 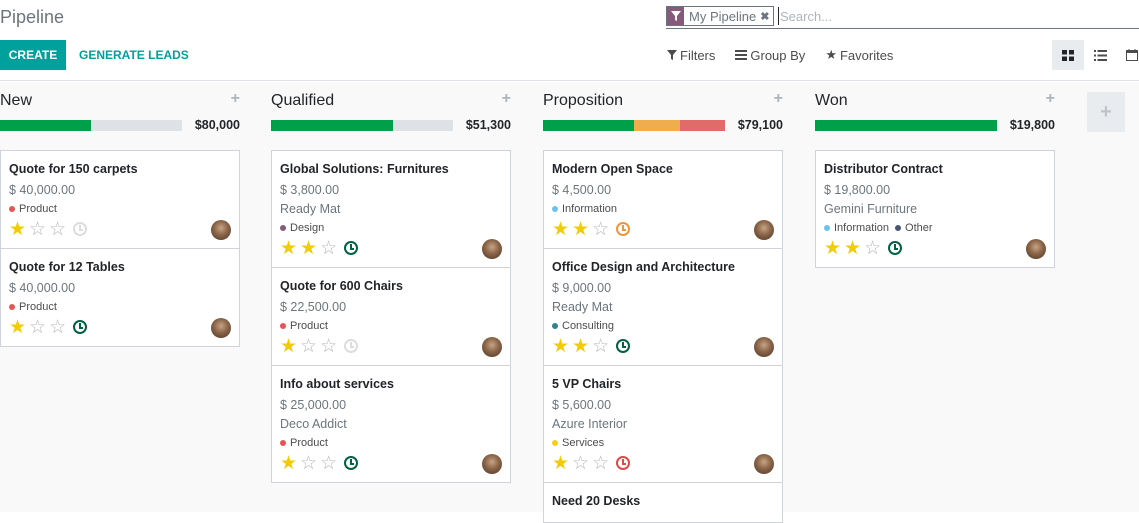 I want to click on search-bar: My Pipeline ✖, so click(x=902, y=17).